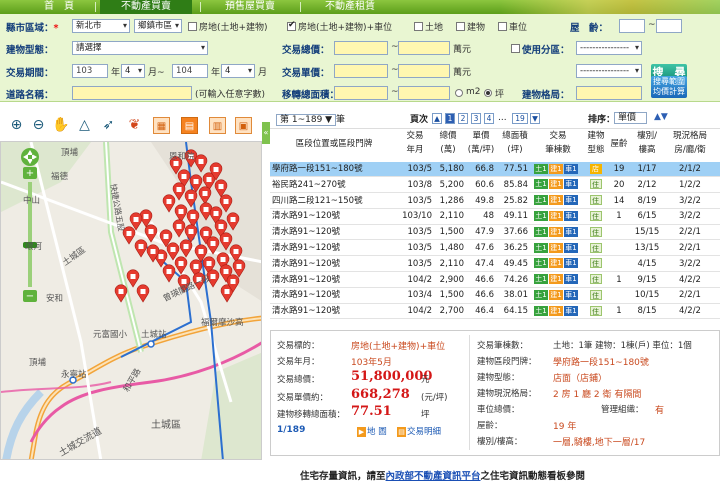 Image resolution: width=720 pixels, height=486 pixels. What do you see at coordinates (192, 26) in the screenshot?
I see `check-house-land` at bounding box center [192, 26].